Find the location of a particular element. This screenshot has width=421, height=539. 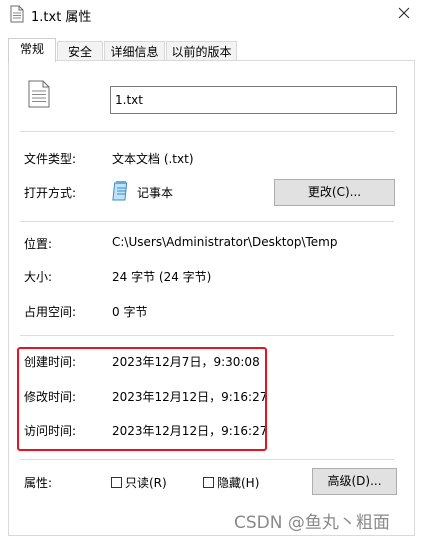

tab-details: 详细信息 is located at coordinates (134, 51).